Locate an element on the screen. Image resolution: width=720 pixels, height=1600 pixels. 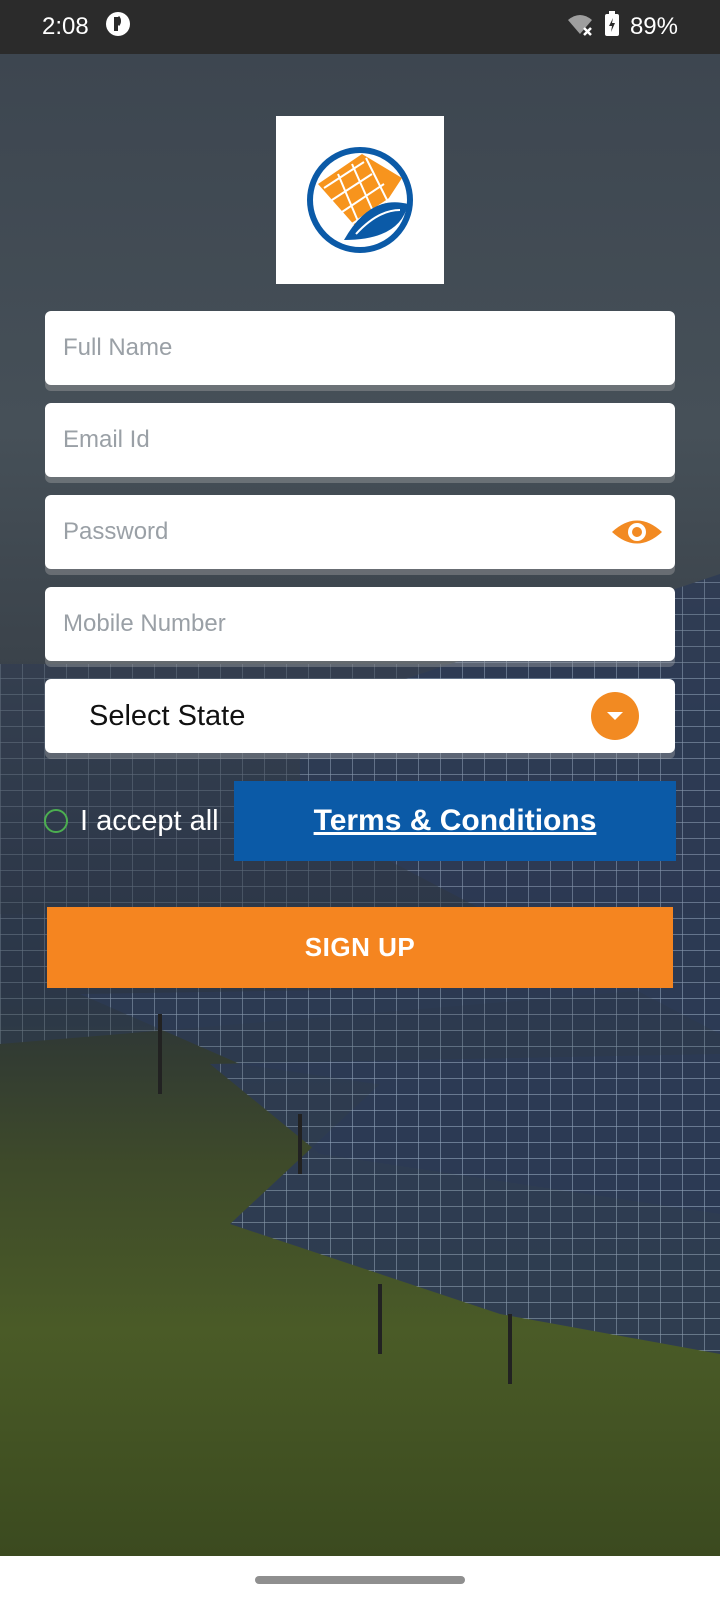
battery-percent: 89% is located at coordinates (653, 26).